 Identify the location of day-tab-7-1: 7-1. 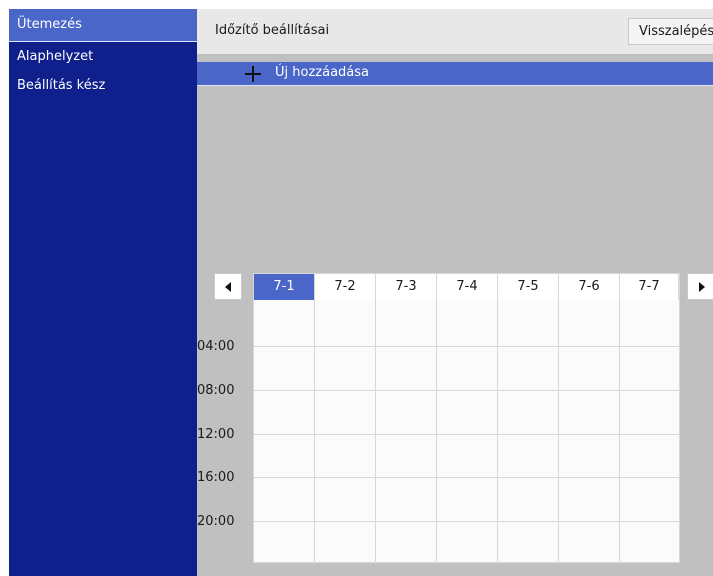
(284, 287).